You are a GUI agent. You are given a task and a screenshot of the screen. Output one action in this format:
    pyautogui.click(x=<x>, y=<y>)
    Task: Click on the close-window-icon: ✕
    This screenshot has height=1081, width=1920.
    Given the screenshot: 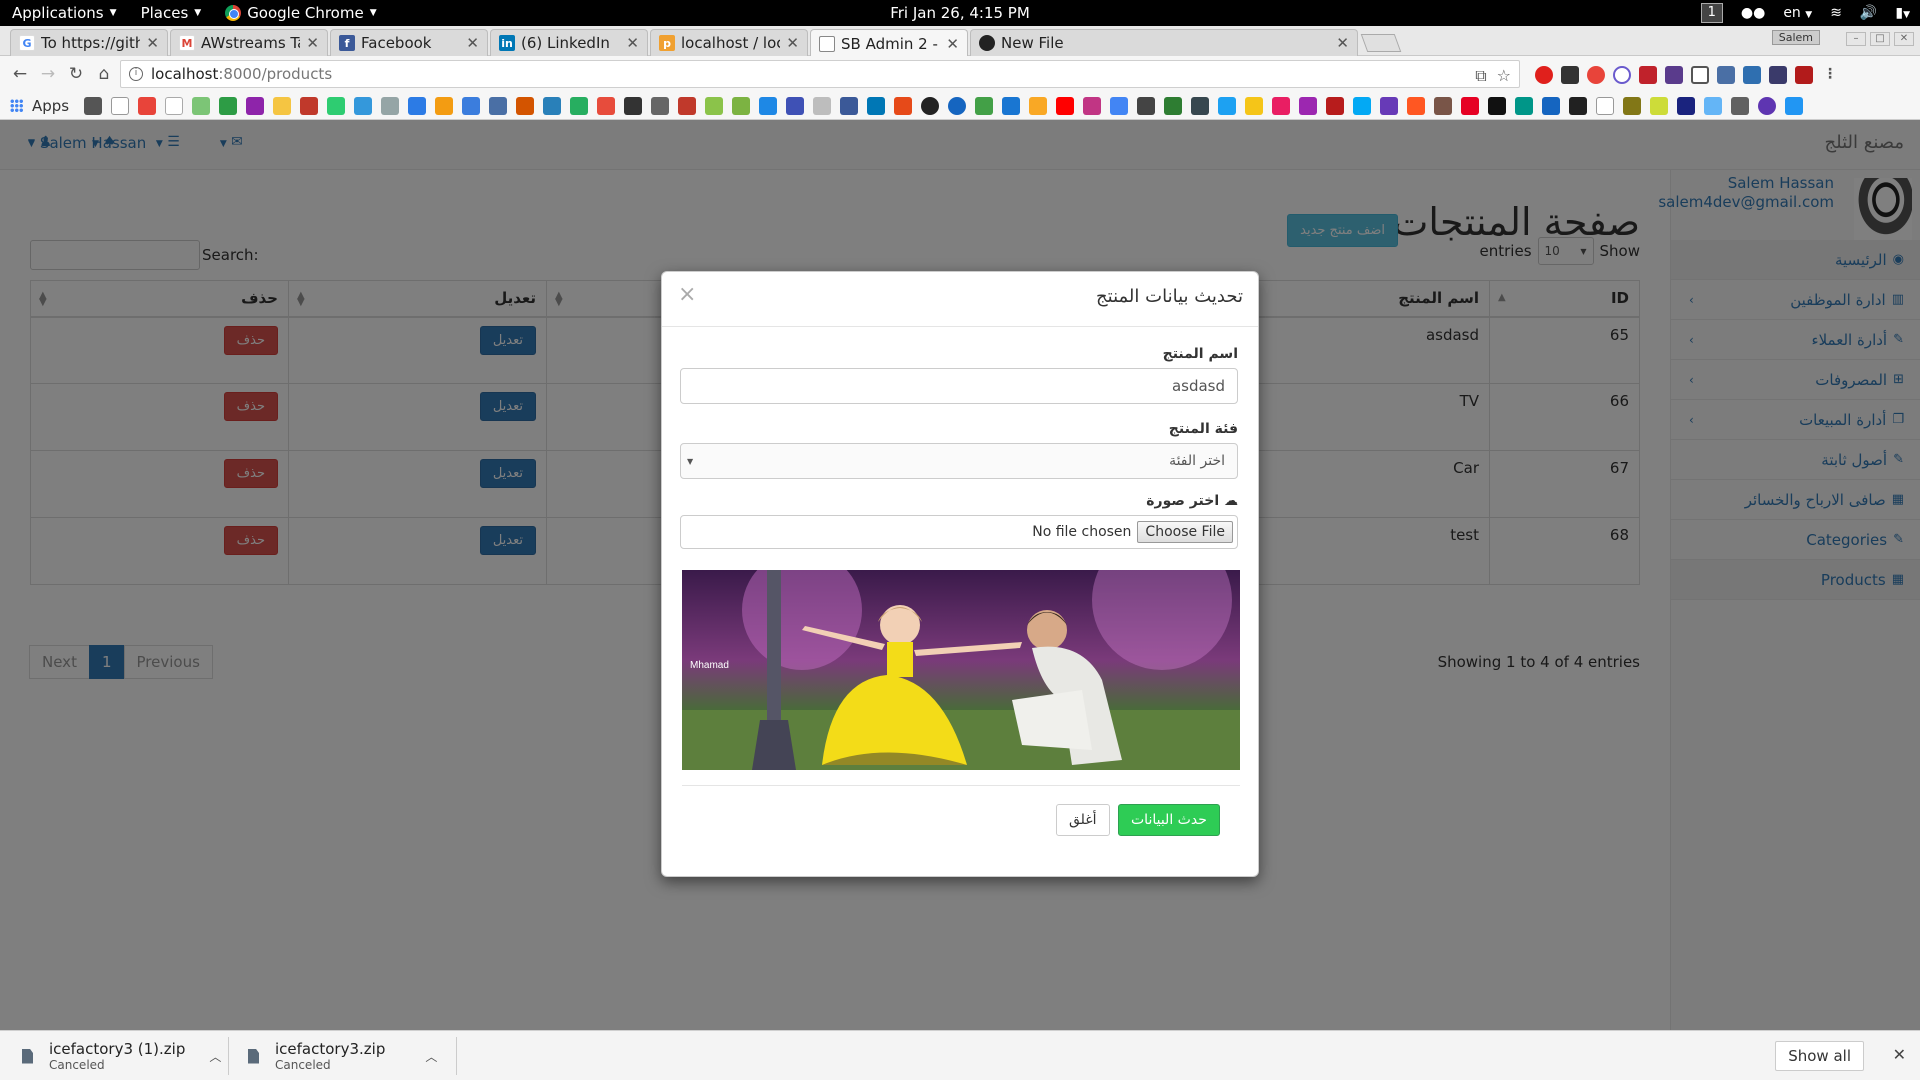 What is the action you would take?
    pyautogui.click(x=1904, y=39)
    